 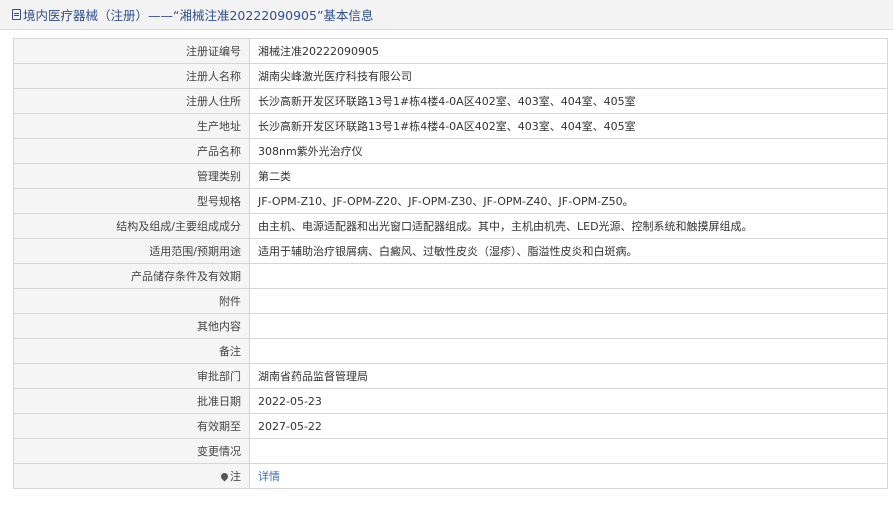 What do you see at coordinates (269, 476) in the screenshot?
I see `details-link: 详情` at bounding box center [269, 476].